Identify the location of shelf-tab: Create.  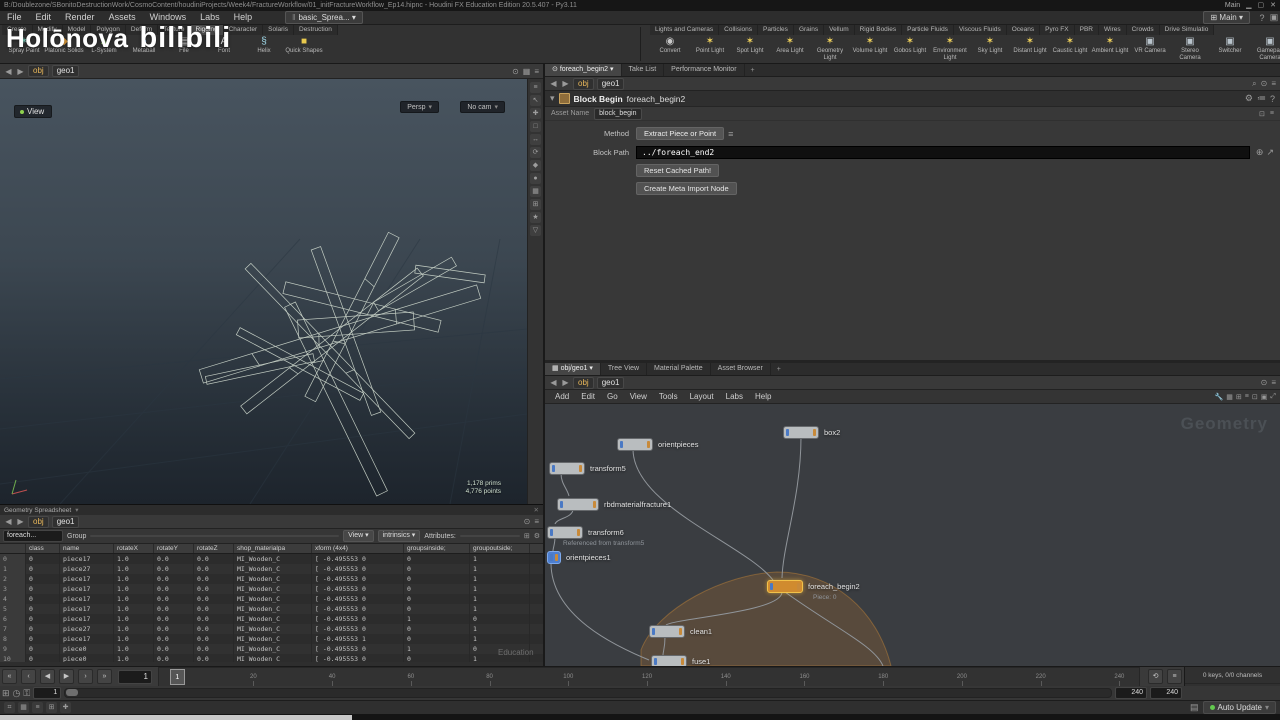
(17, 30).